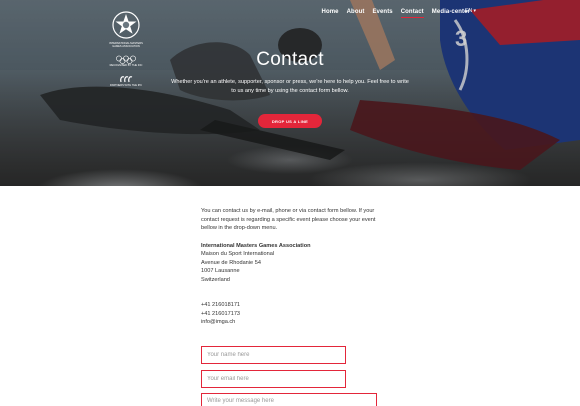 This screenshot has height=406, width=580. I want to click on nav-item-about: About, so click(356, 13).